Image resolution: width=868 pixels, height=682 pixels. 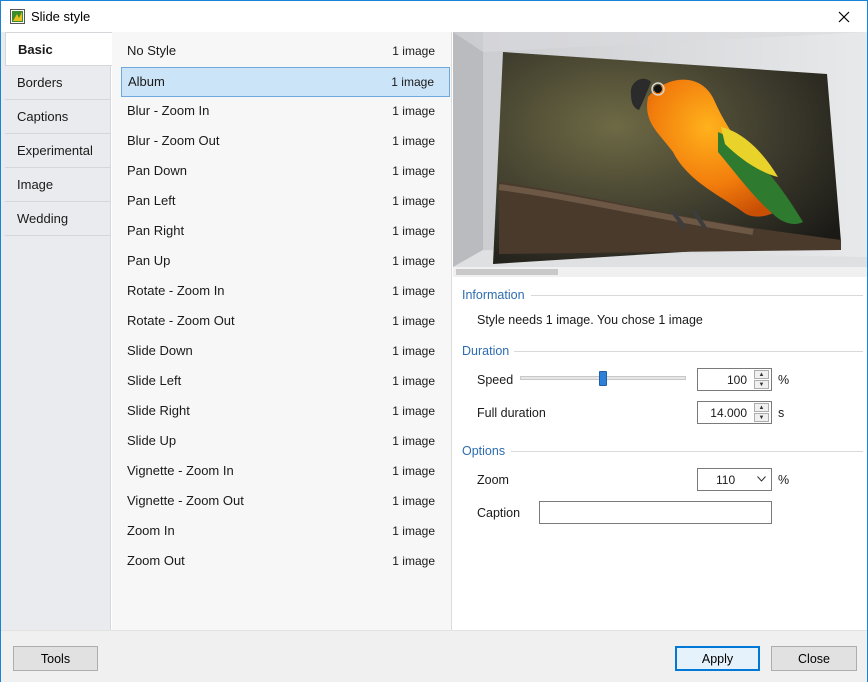 I want to click on list-item: Pan Down 1 image, so click(x=285, y=172).